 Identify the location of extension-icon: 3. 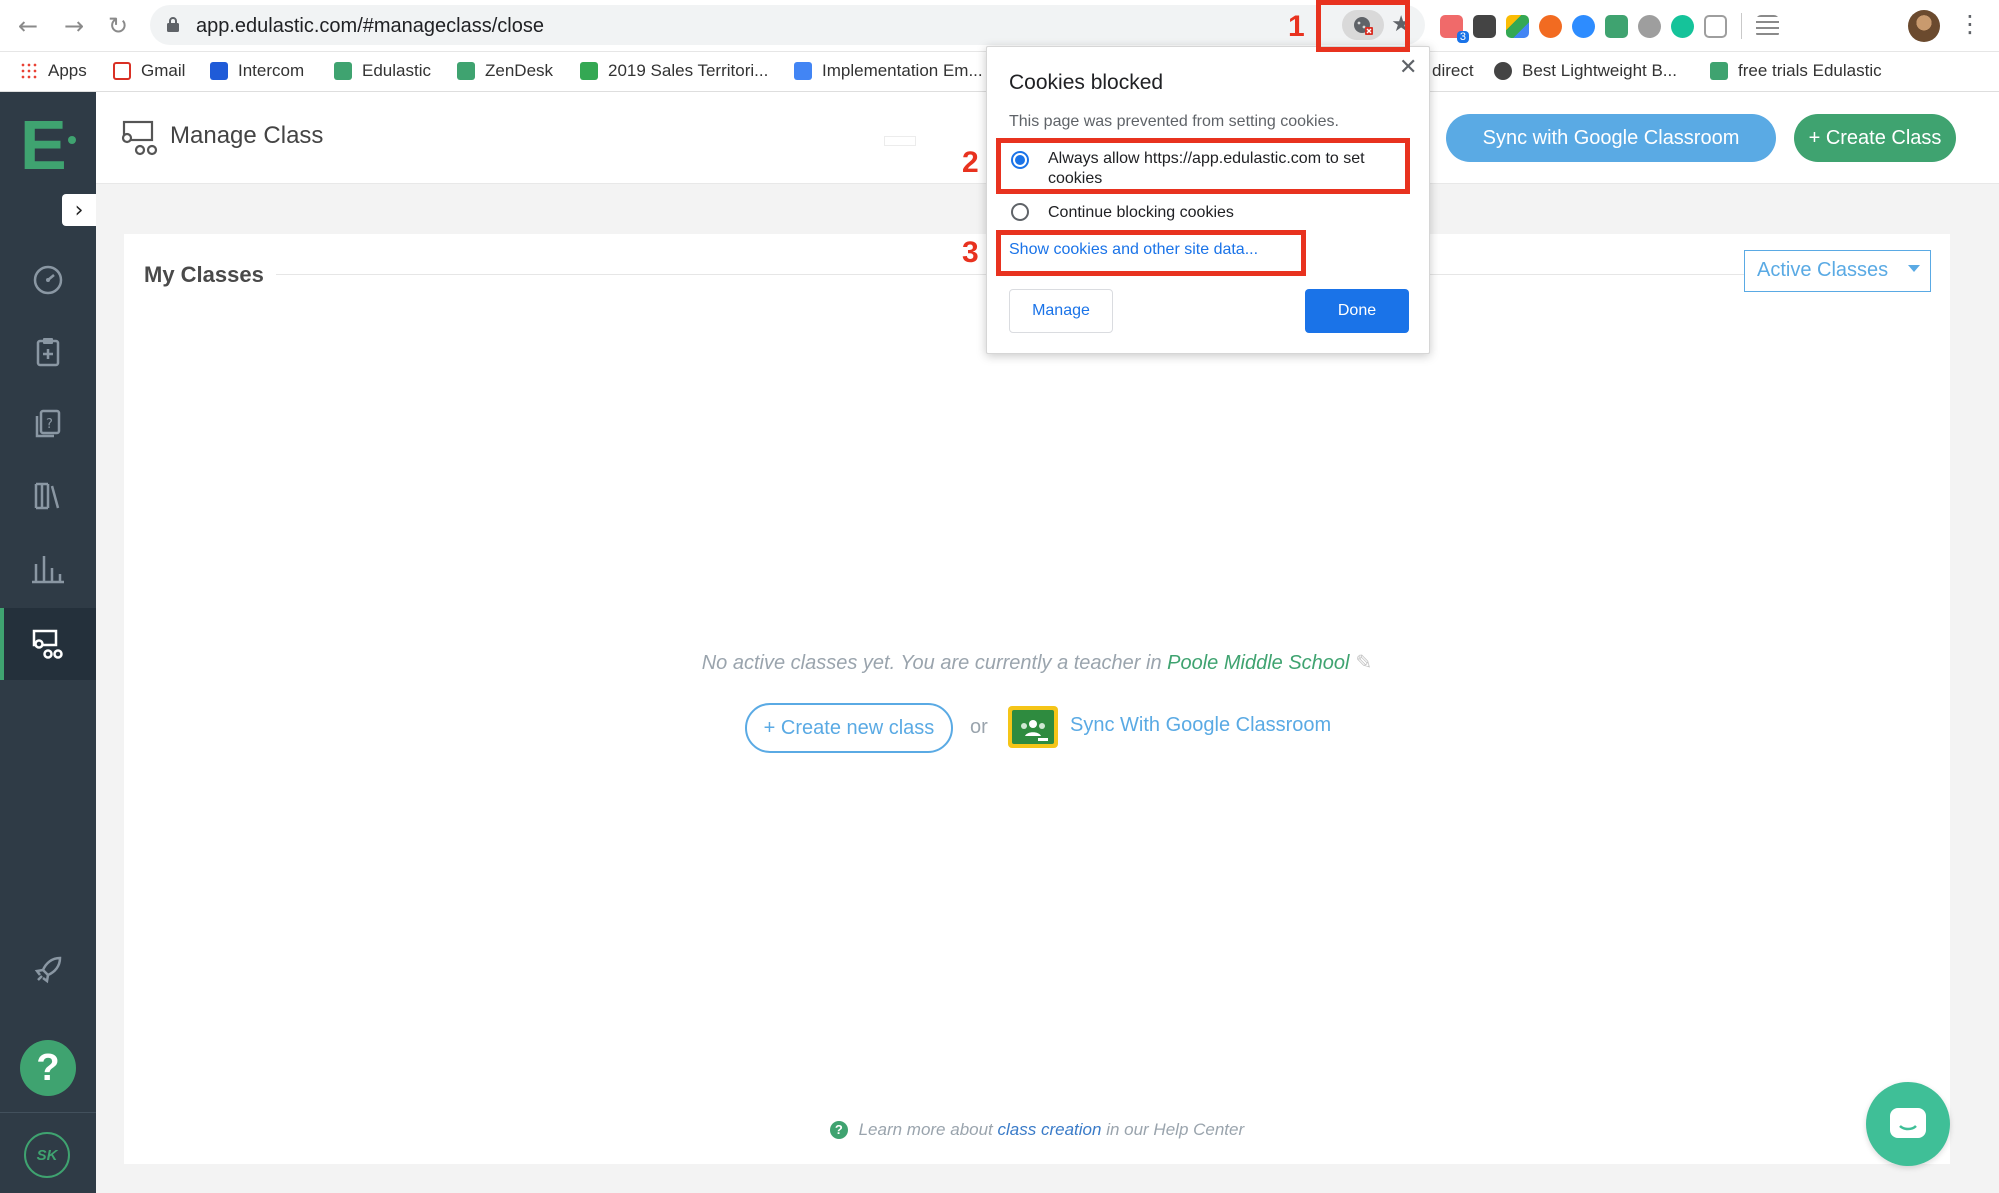
(1454, 28).